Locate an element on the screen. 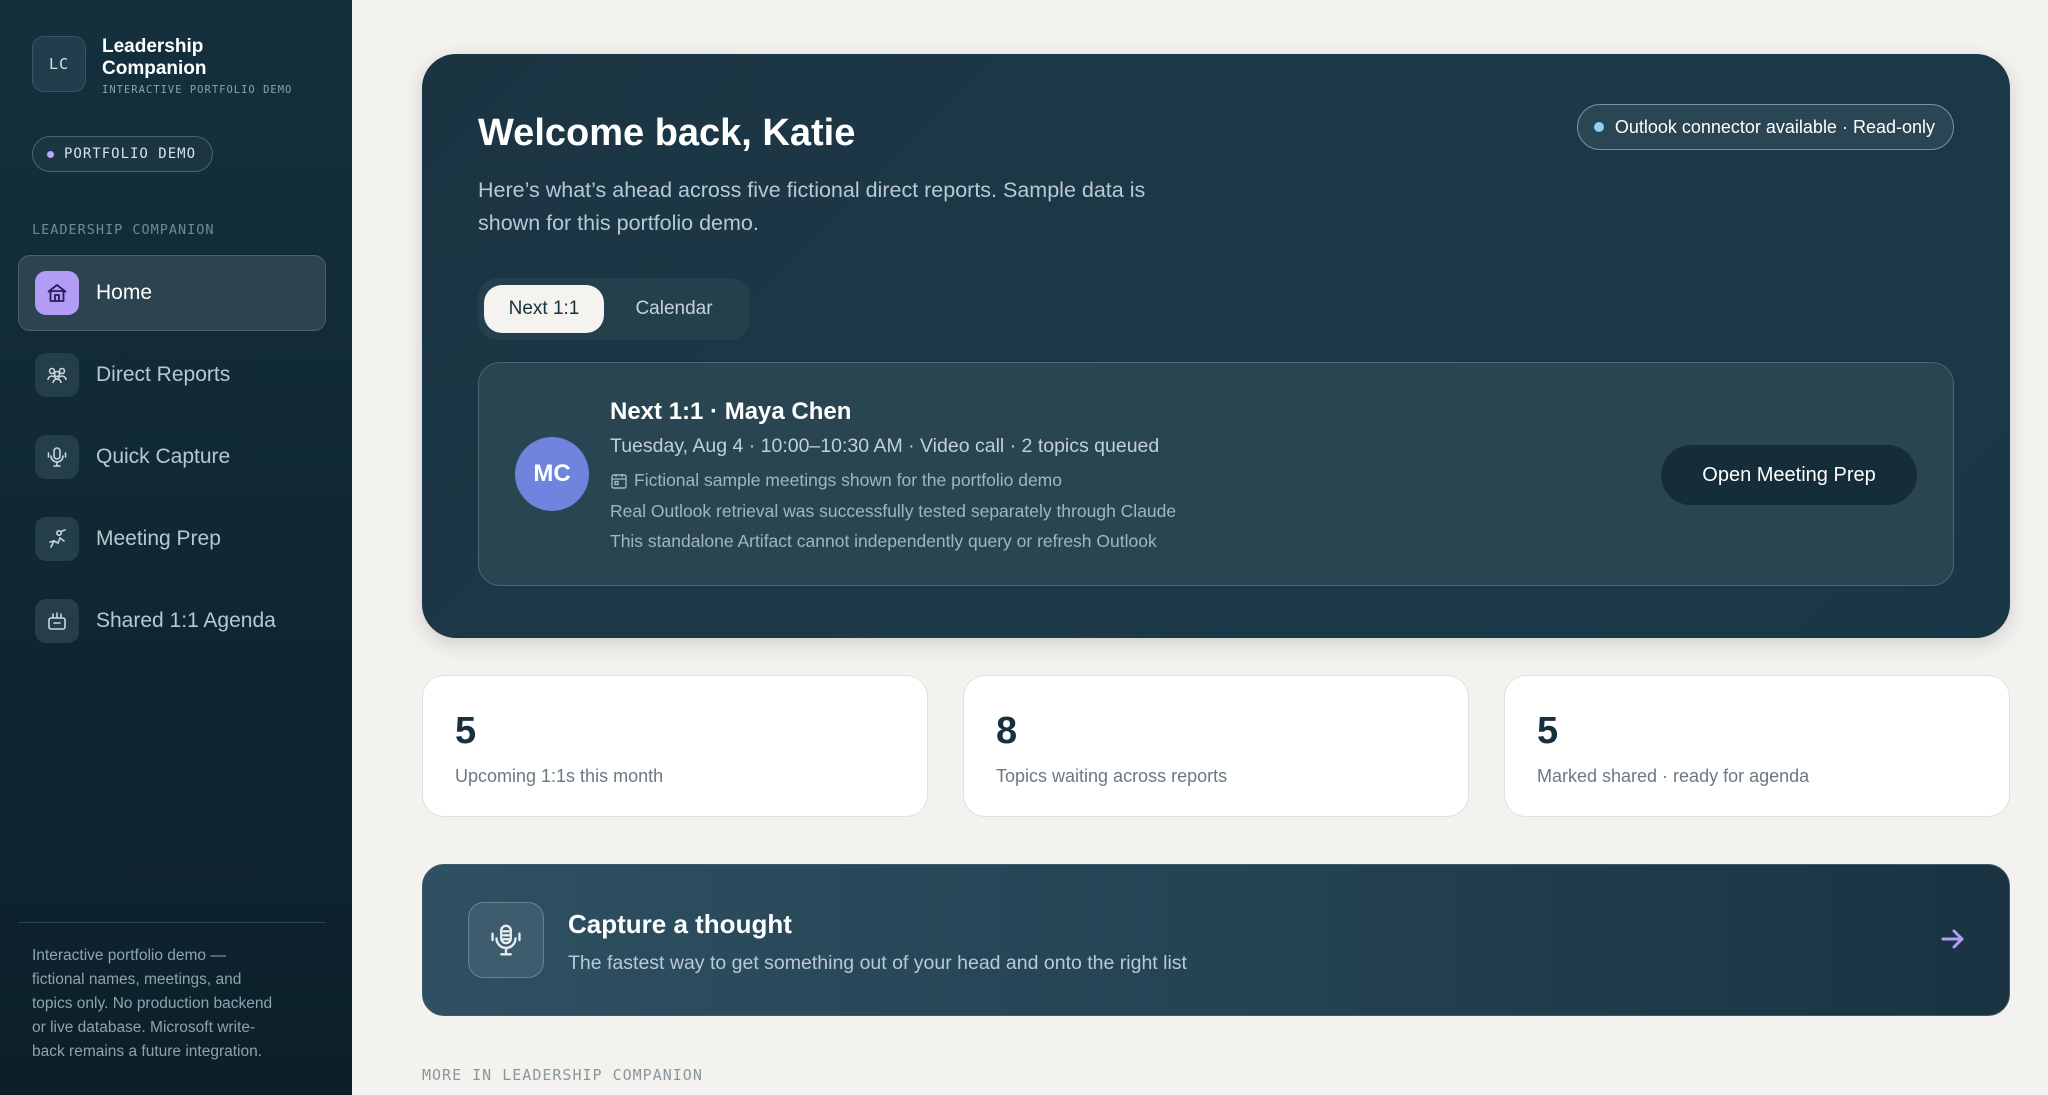  outlook-connector-badge: Outlook connector available · Read-only is located at coordinates (1765, 127).